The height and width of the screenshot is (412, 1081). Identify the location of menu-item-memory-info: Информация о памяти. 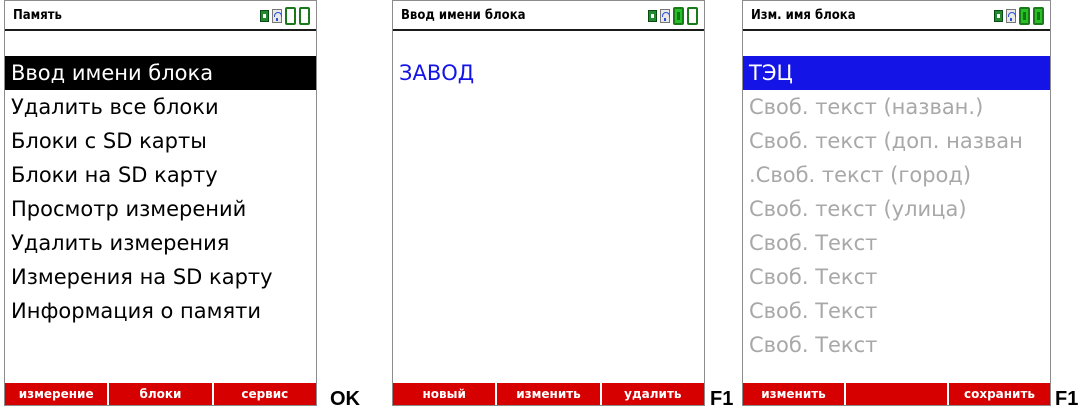
(160, 311).